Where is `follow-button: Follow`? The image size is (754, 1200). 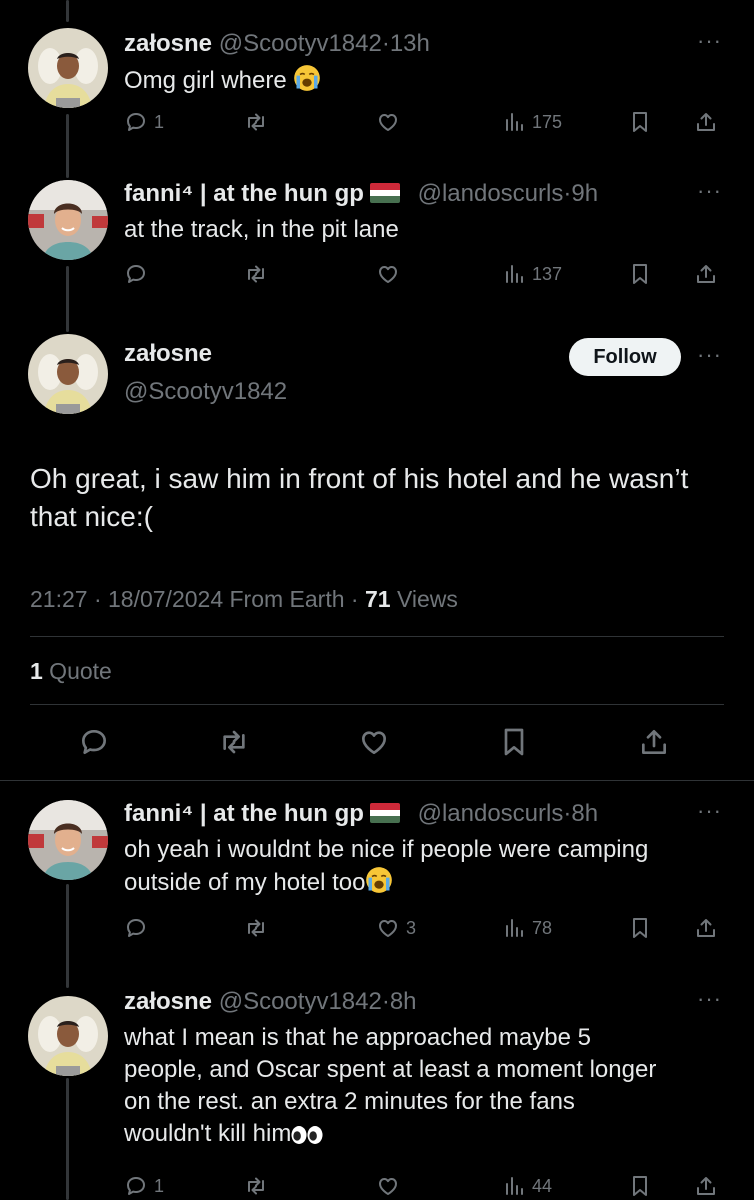 follow-button: Follow is located at coordinates (625, 357).